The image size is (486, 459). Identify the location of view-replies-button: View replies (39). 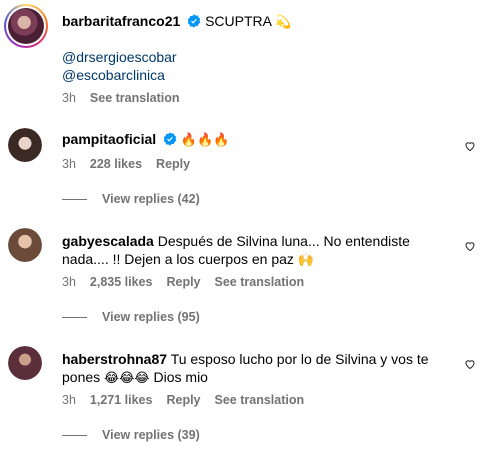
(131, 435).